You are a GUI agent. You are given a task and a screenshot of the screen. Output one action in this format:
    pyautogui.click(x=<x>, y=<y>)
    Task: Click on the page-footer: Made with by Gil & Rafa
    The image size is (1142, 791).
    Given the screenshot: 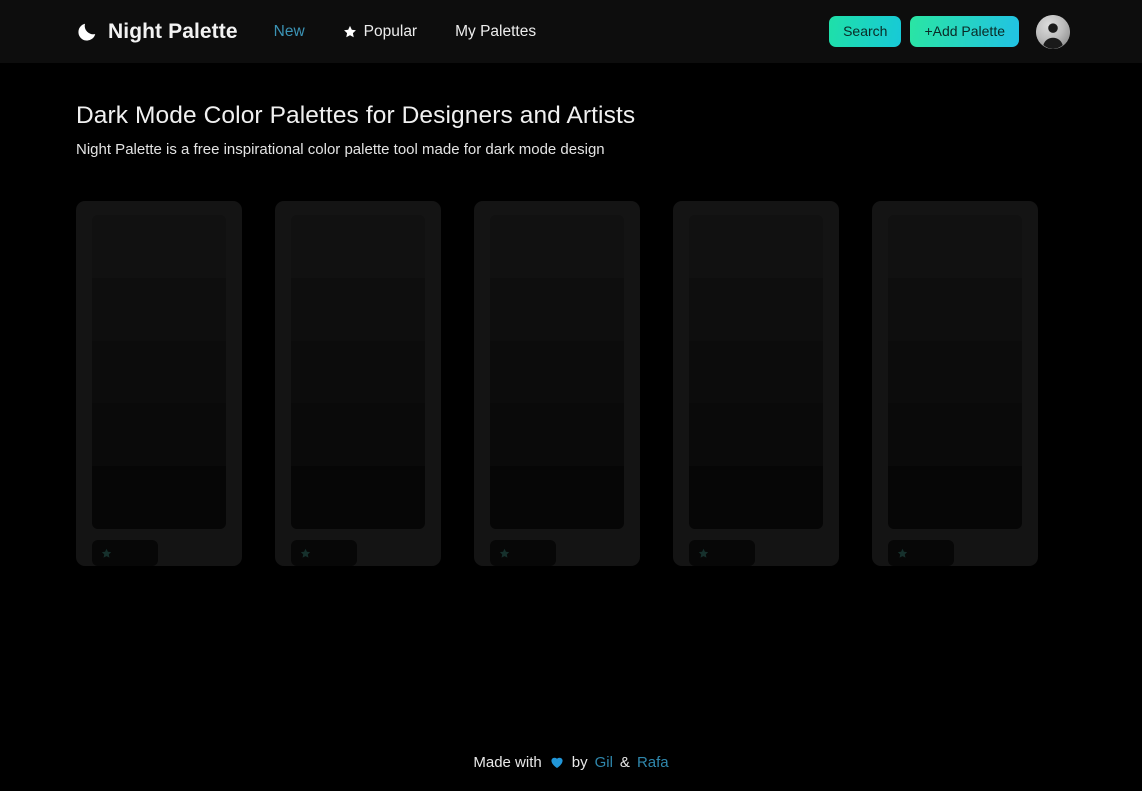 What is the action you would take?
    pyautogui.click(x=571, y=762)
    